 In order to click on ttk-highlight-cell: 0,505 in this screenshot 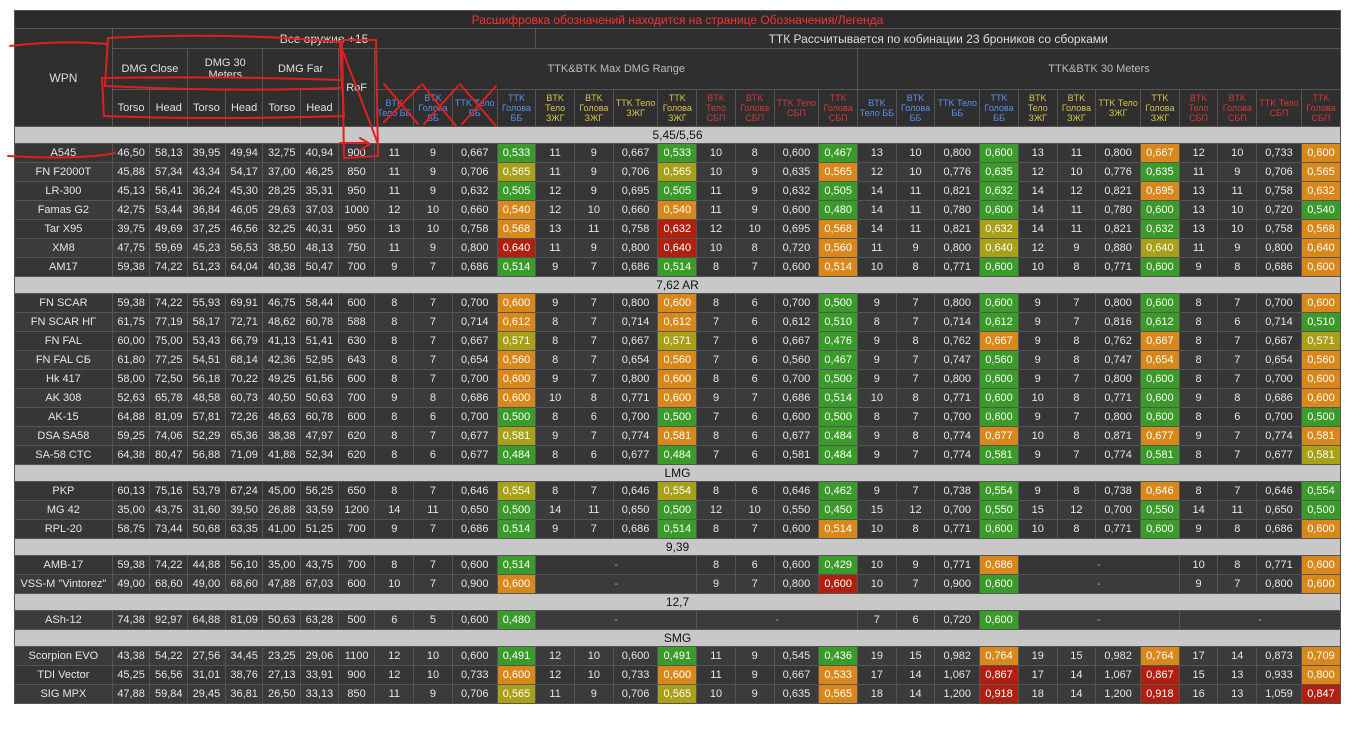, I will do `click(838, 191)`.